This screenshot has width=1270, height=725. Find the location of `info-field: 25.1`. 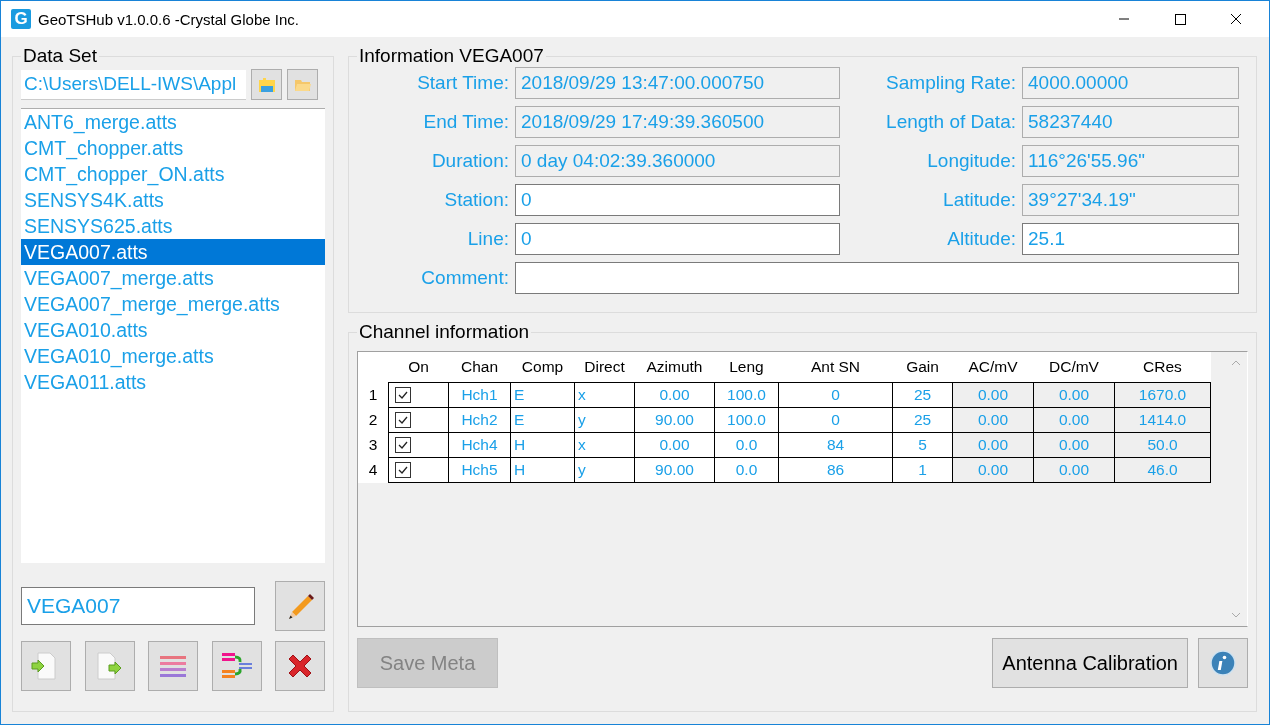

info-field: 25.1 is located at coordinates (1130, 239).